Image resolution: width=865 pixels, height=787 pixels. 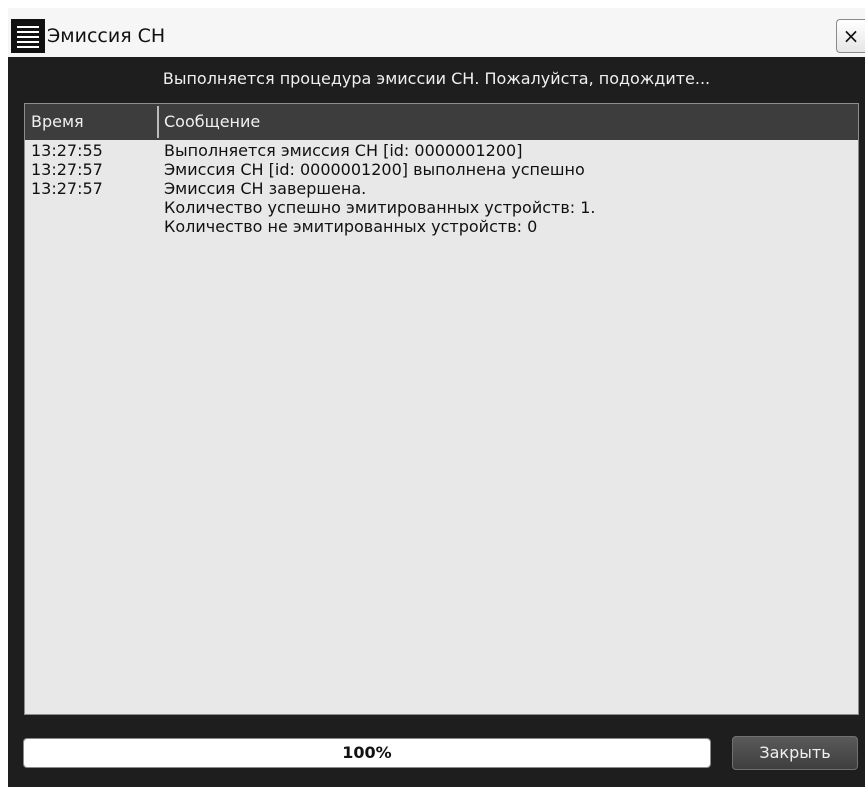 I want to click on close-icon: ×, so click(x=850, y=36).